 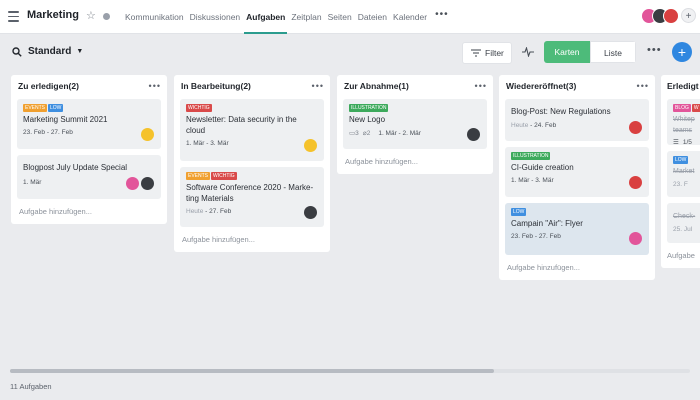 I want to click on task-title: Blogpost July Update Special, so click(x=75, y=167).